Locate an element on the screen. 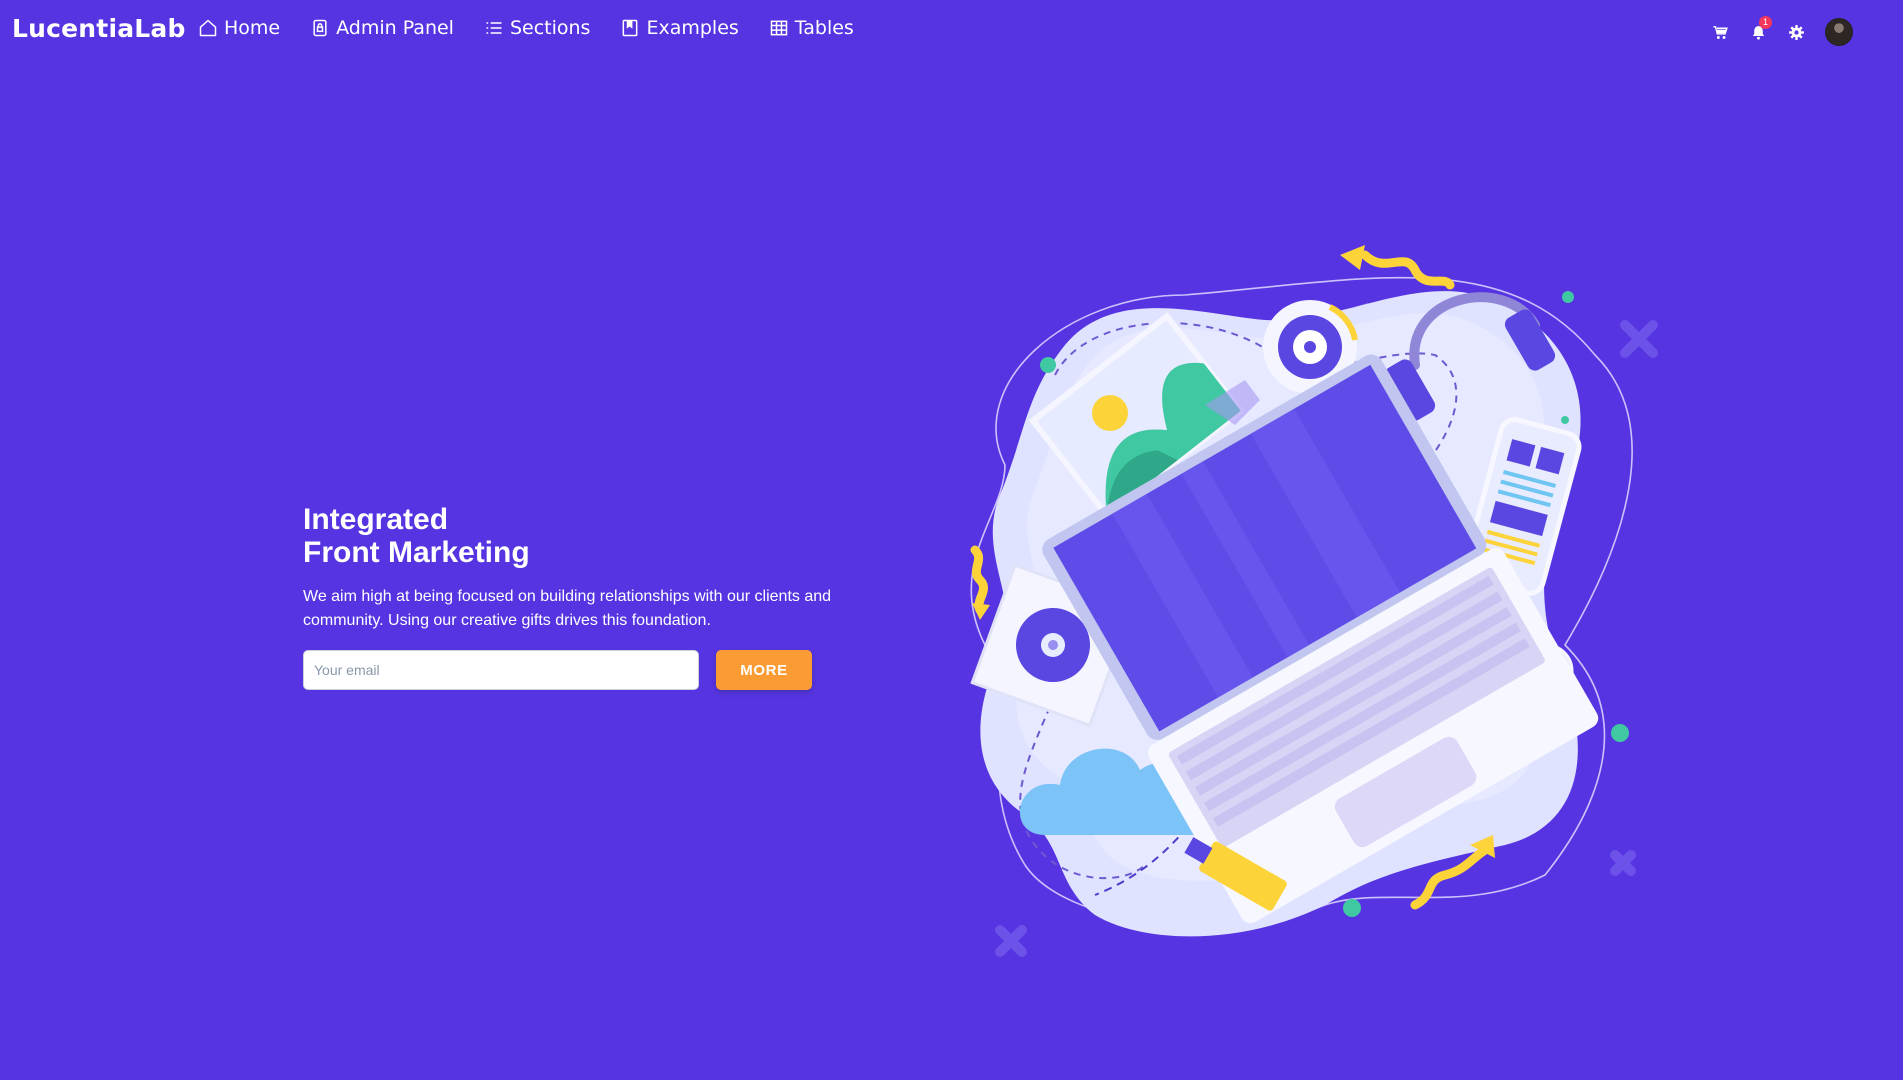  hero-title-line-1: Integrated is located at coordinates (376, 519).